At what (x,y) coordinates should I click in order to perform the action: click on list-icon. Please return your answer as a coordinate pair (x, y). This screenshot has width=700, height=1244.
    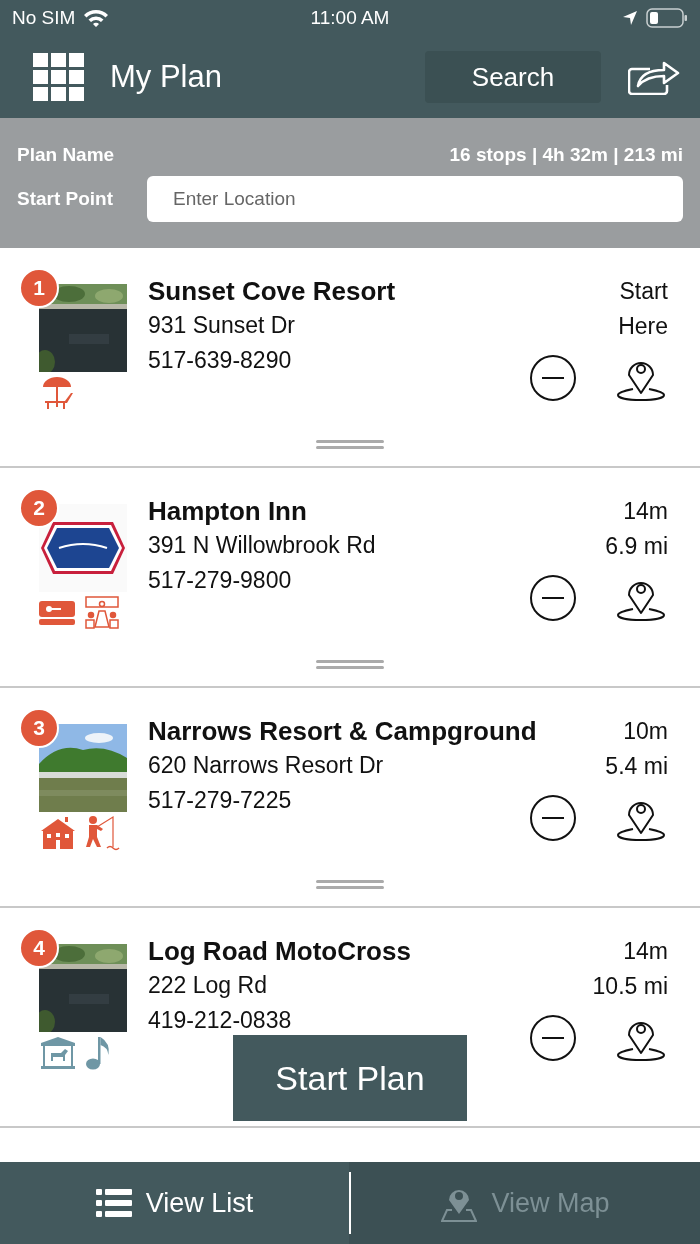
    Looking at the image, I should click on (113, 1203).